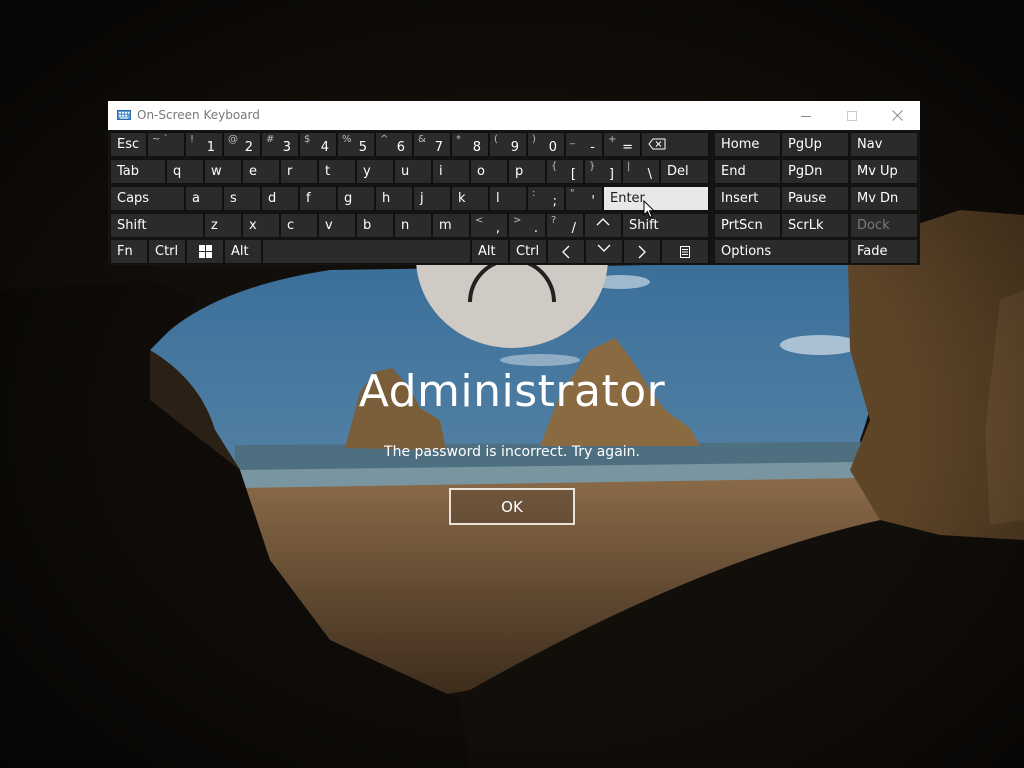 Image resolution: width=1024 pixels, height=768 pixels. What do you see at coordinates (656, 198) in the screenshot?
I see `key-enter: Enter` at bounding box center [656, 198].